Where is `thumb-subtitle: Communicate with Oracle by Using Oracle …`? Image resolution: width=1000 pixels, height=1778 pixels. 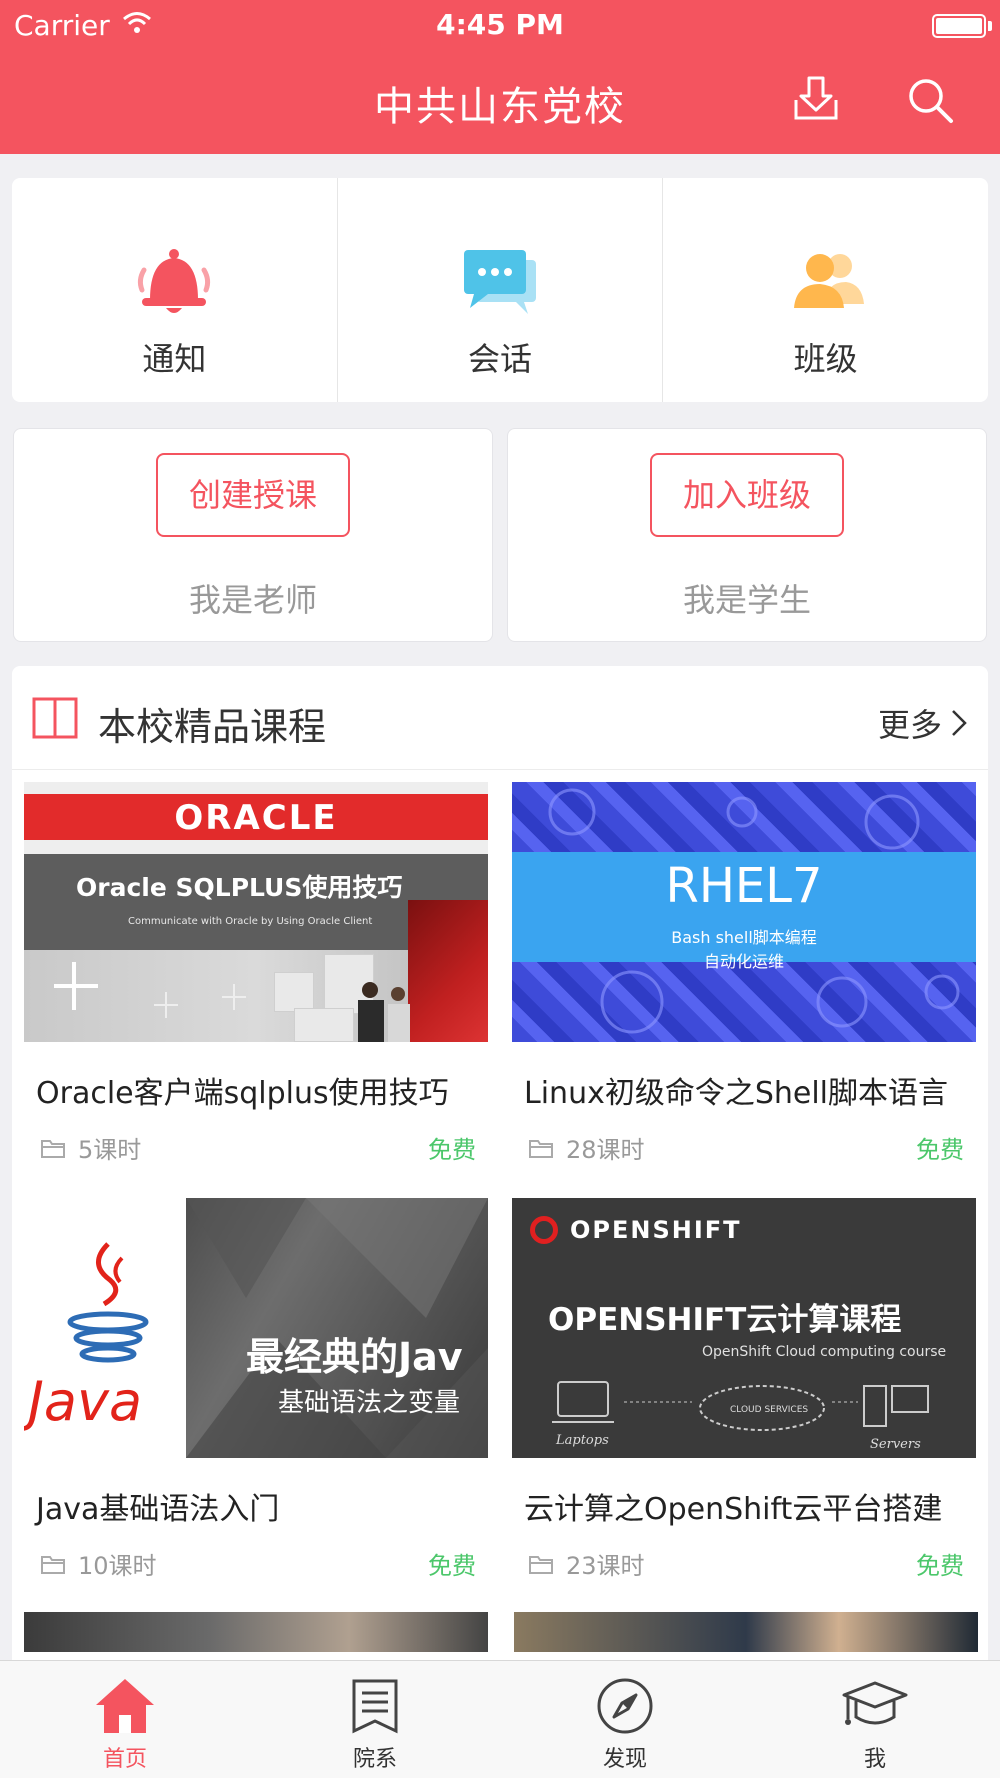 thumb-subtitle: Communicate with Oracle by Using Oracle … is located at coordinates (250, 921).